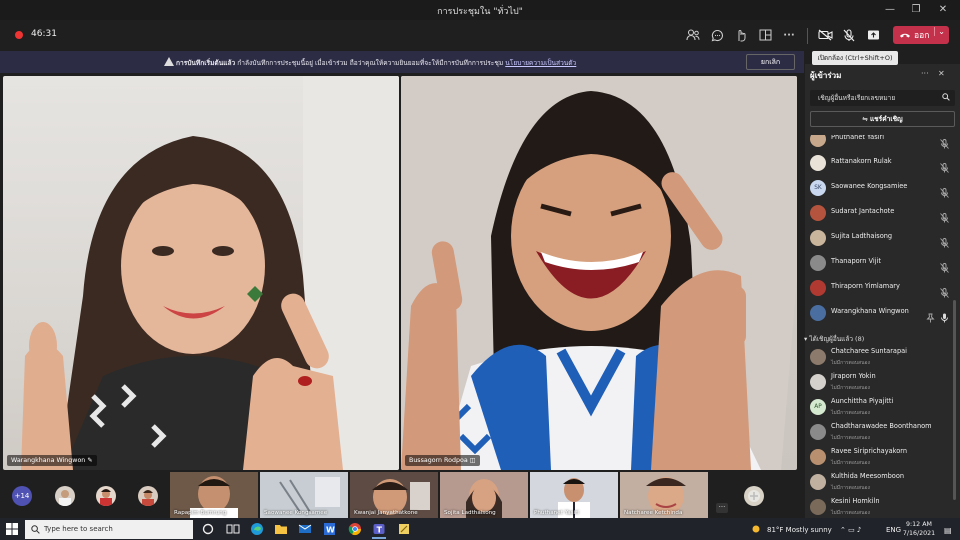 This screenshot has width=960, height=540. What do you see at coordinates (109, 529) in the screenshot?
I see `taskbar-search-input: Type here to search` at bounding box center [109, 529].